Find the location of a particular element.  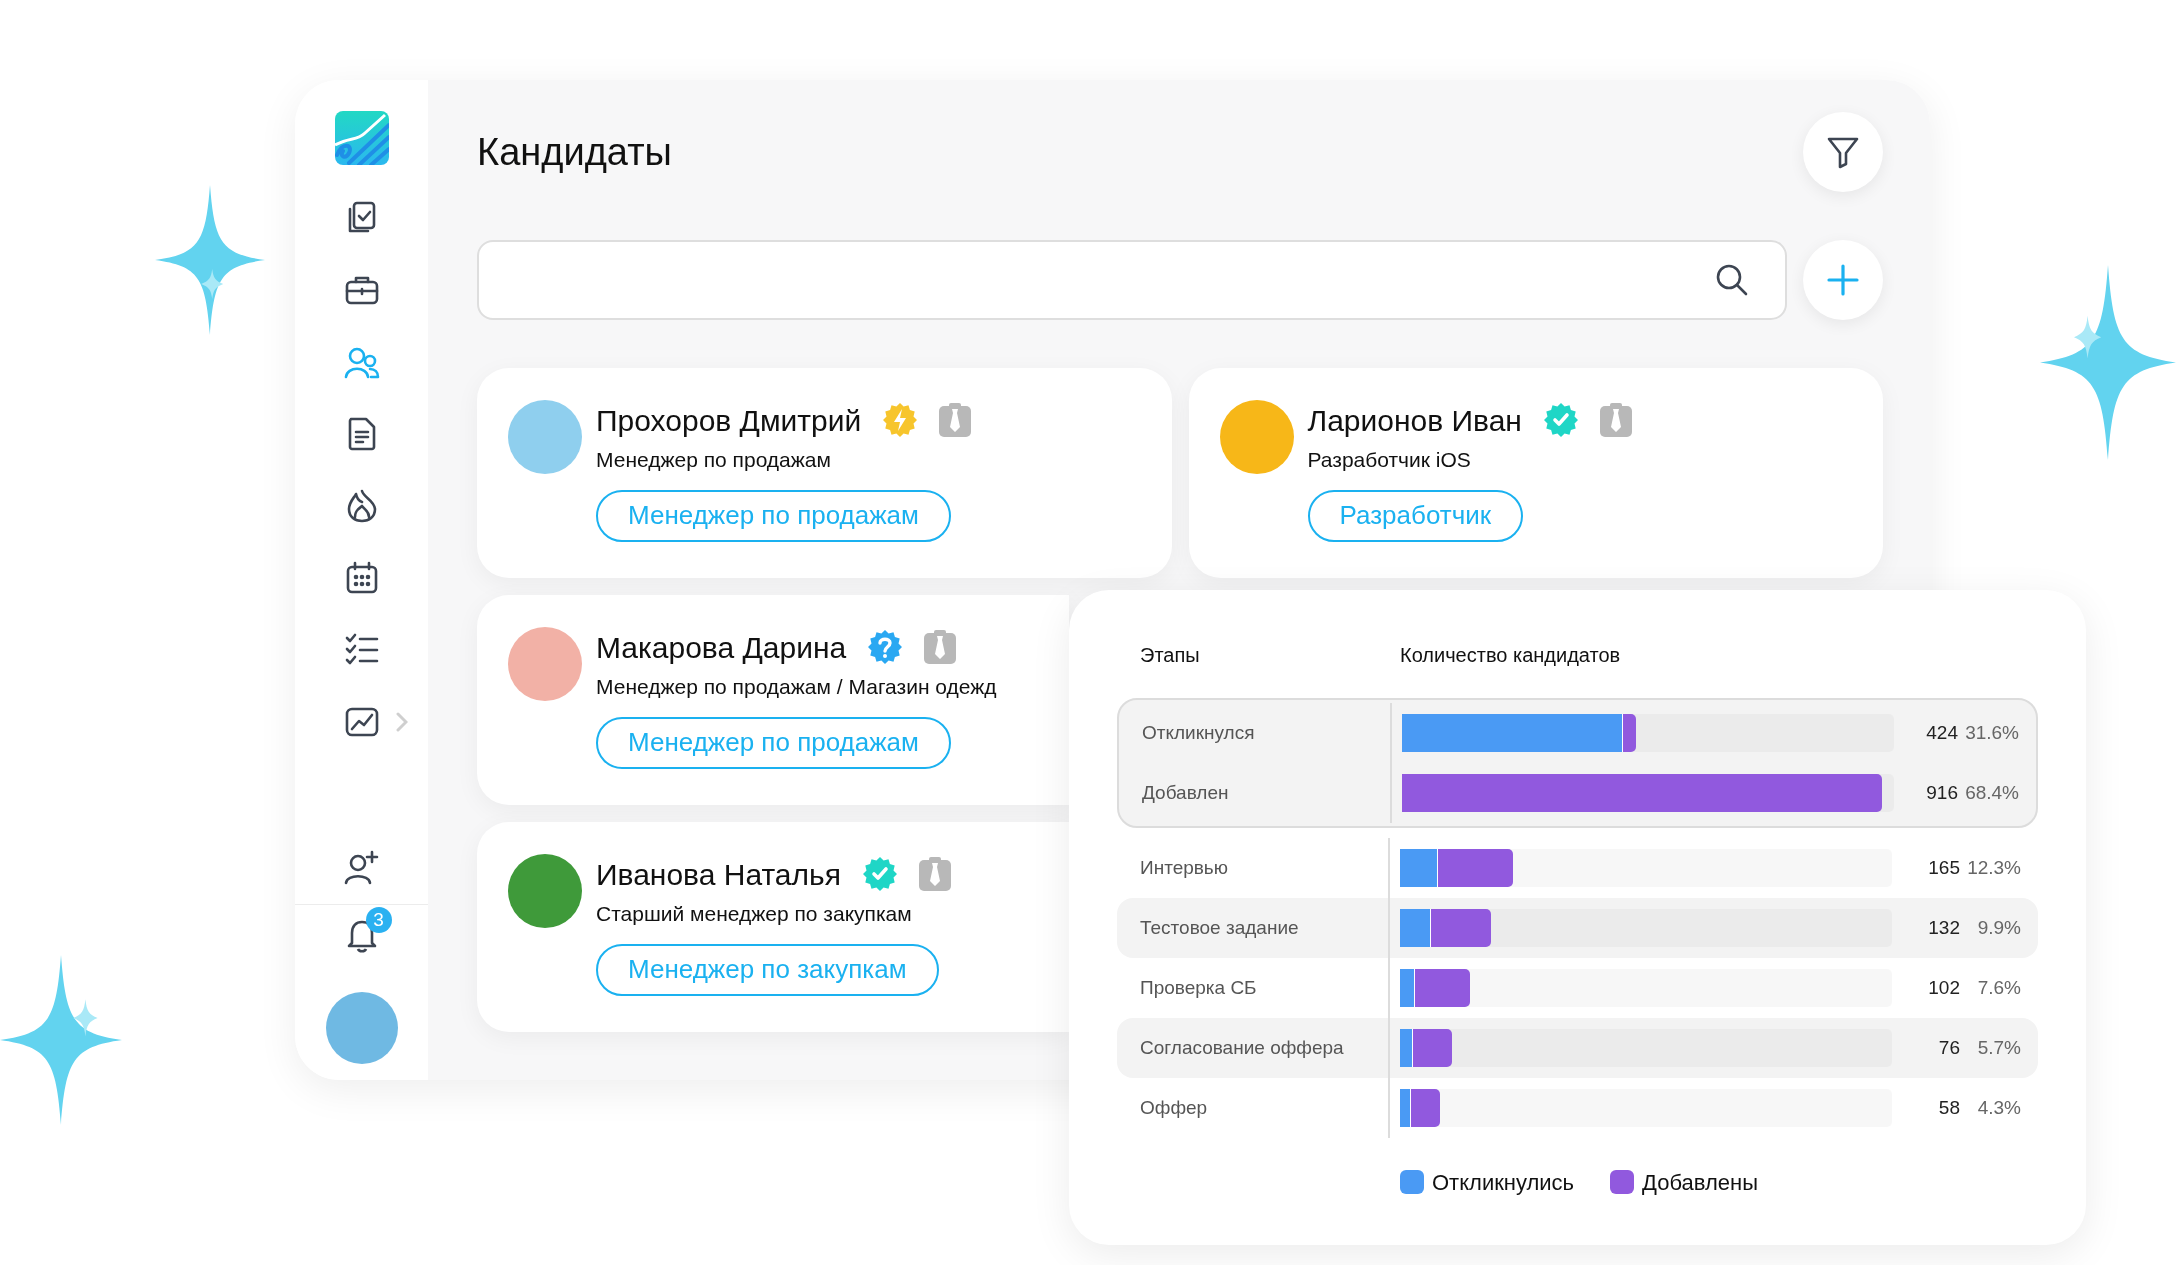

candidate-card: Макарова Дарина Менеджер по продажам / Магазин одежд Менеджер по продажам is located at coordinates (773, 700).